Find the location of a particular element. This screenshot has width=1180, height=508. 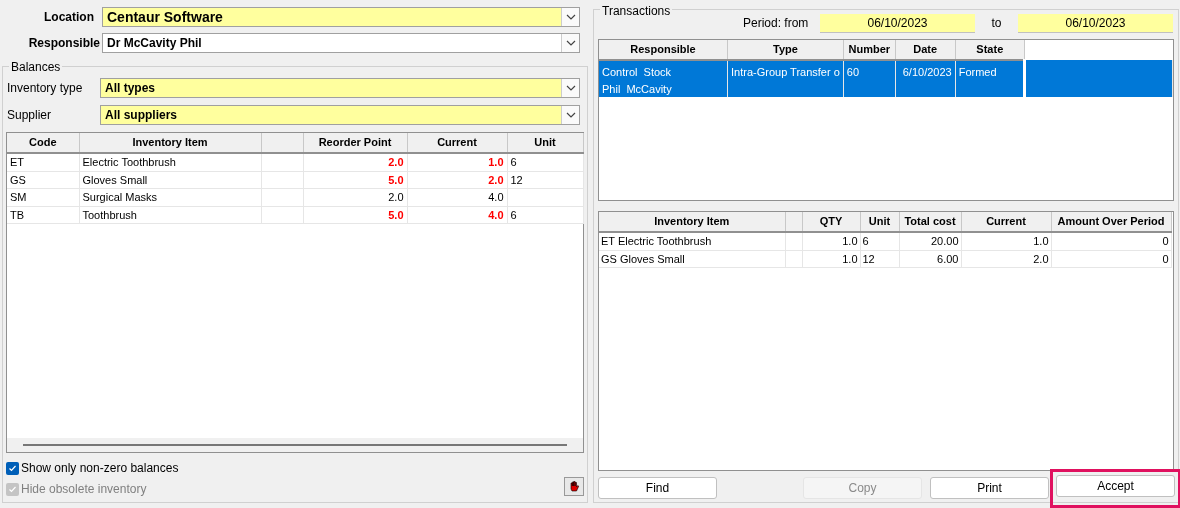

table-cell: TB is located at coordinates (43, 215).